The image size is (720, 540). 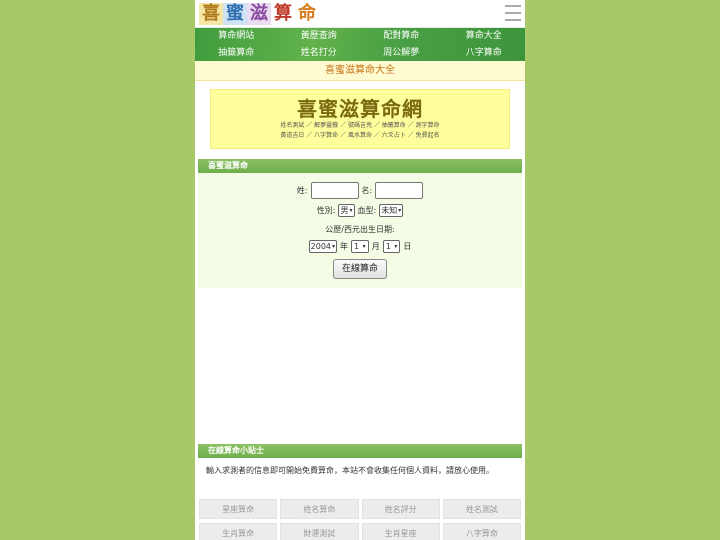 What do you see at coordinates (334, 190) in the screenshot?
I see `surname-input` at bounding box center [334, 190].